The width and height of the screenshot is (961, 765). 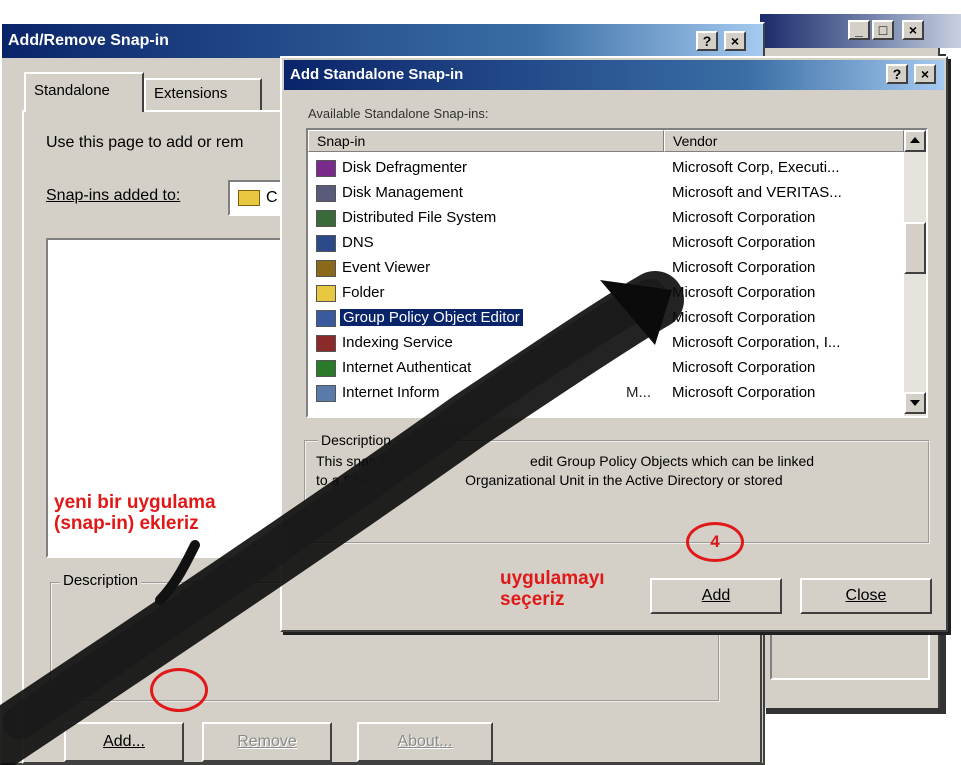 What do you see at coordinates (72, 90) in the screenshot?
I see `tab-standalone-label: Standalone` at bounding box center [72, 90].